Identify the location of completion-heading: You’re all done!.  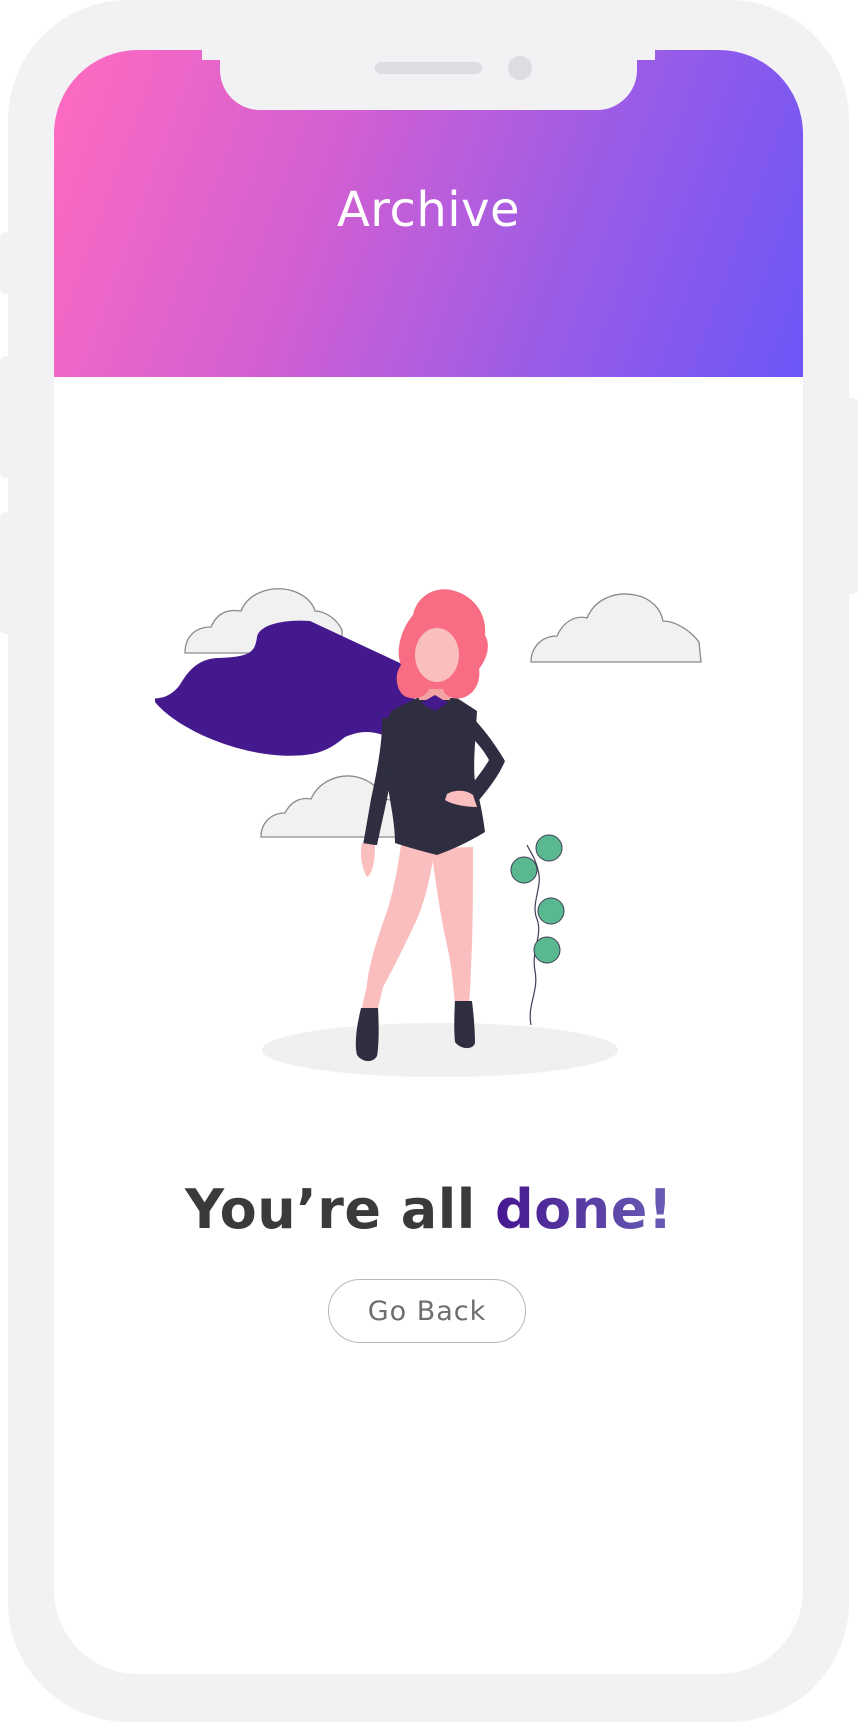
(429, 1209).